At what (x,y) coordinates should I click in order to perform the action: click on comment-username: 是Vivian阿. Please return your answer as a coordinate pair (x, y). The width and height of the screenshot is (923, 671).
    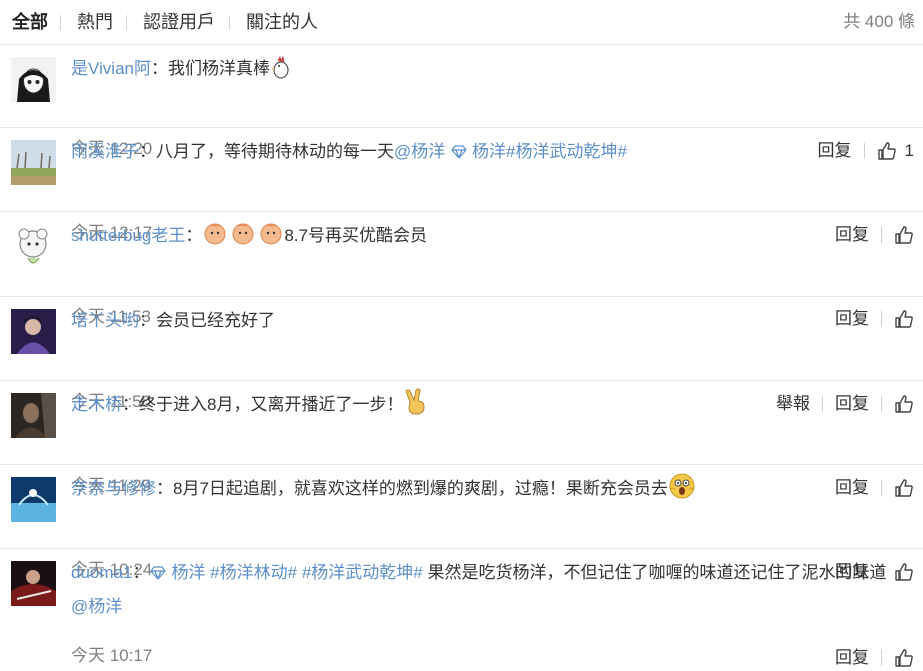
    Looking at the image, I should click on (111, 68).